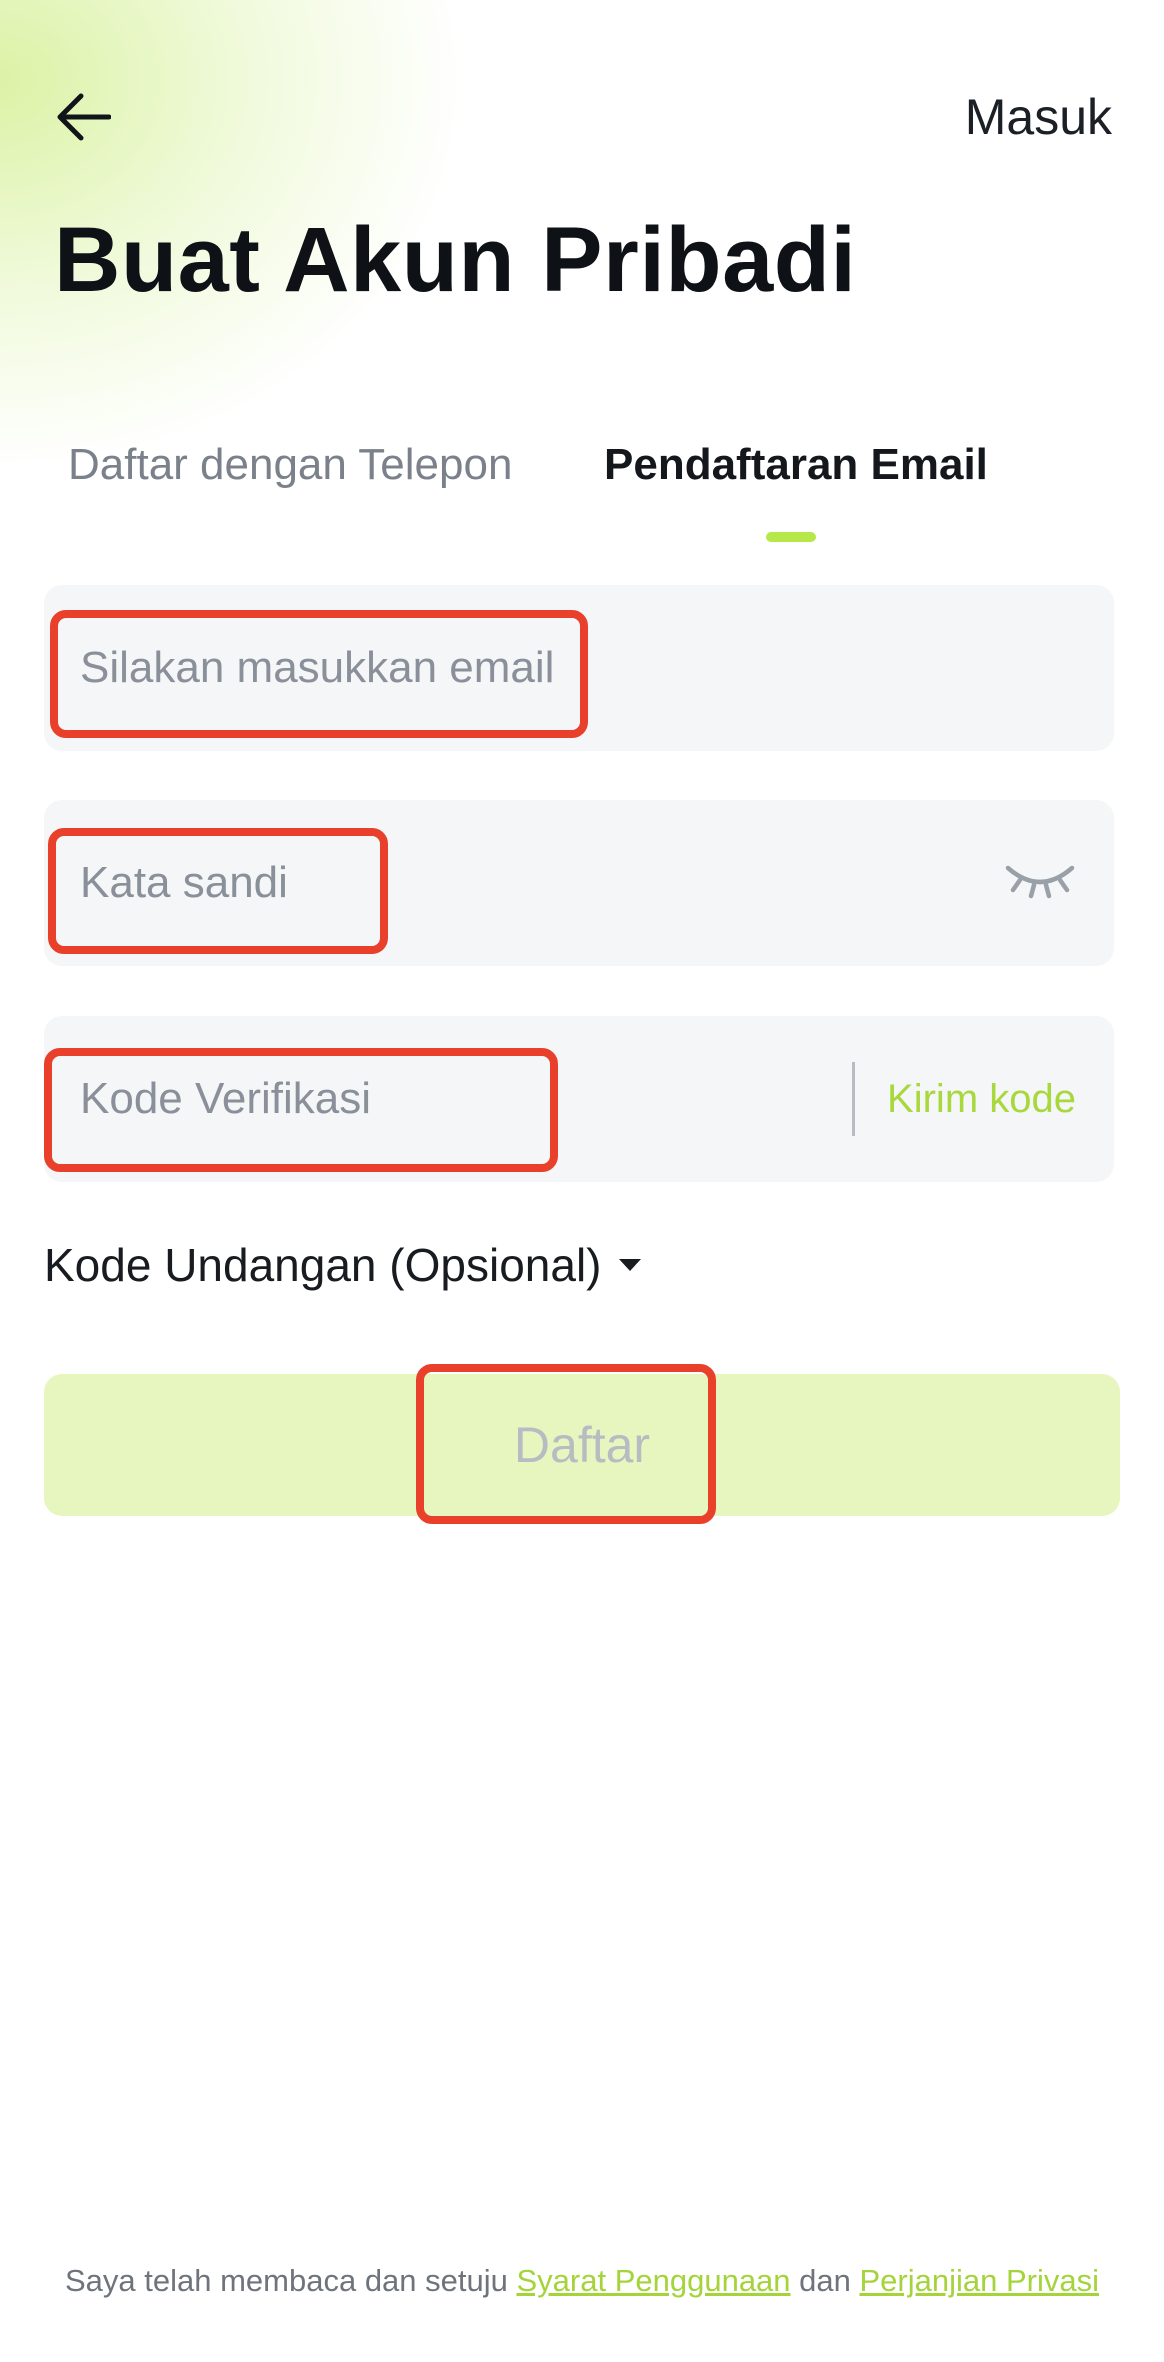 The image size is (1164, 2362). Describe the element at coordinates (825, 2280) in the screenshot. I see `terms-middle: dan` at that location.